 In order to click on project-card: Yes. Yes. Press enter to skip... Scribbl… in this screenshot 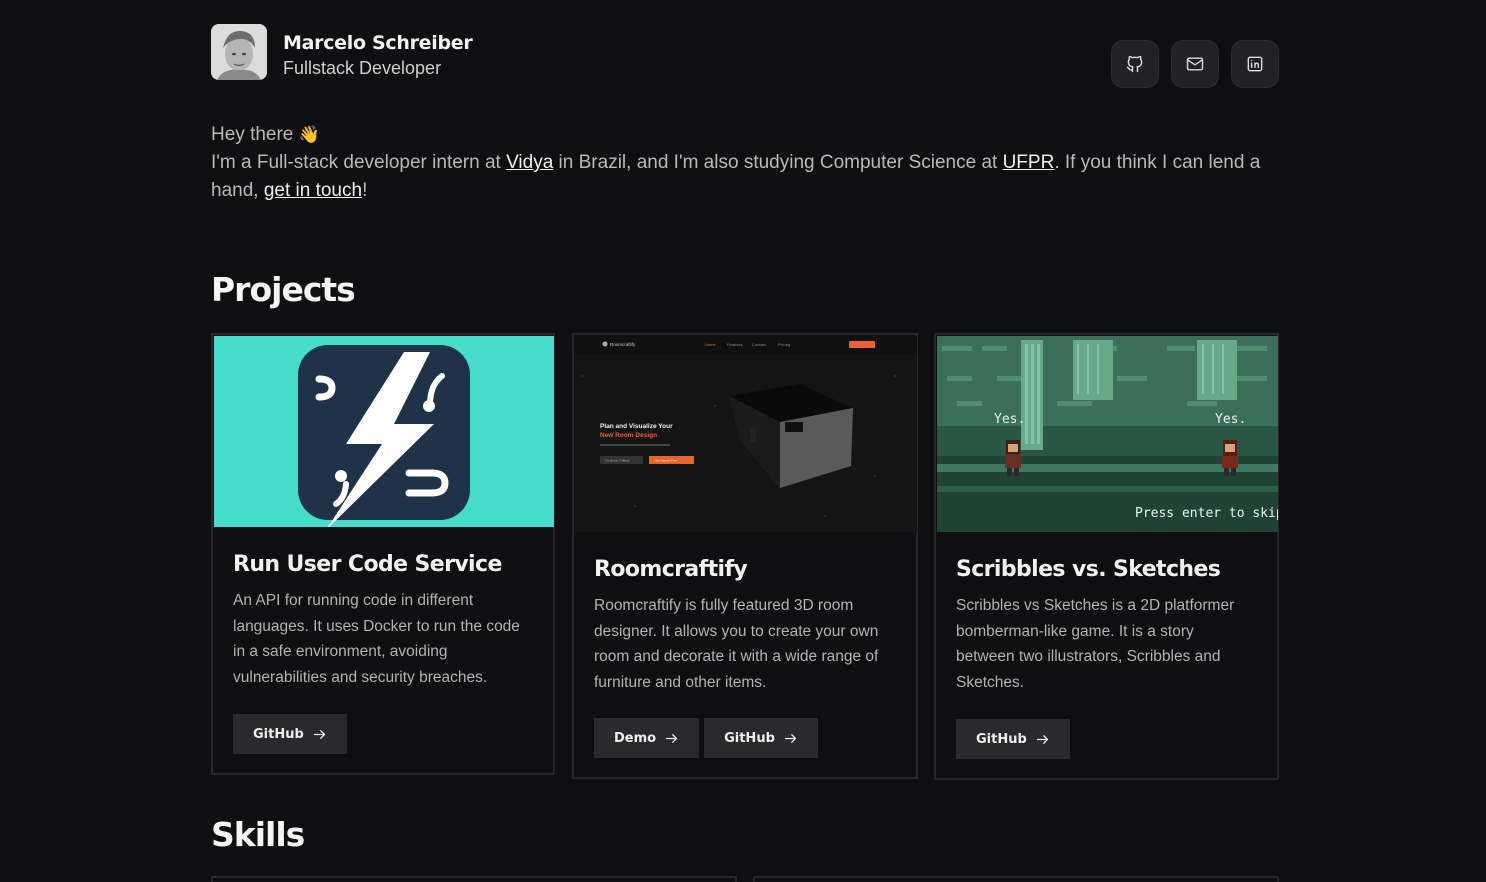, I will do `click(1106, 556)`.